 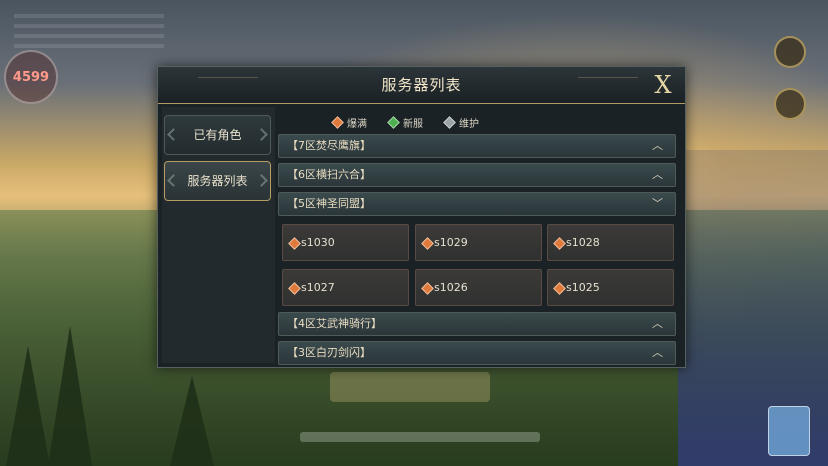 I want to click on zone-header-3: 【3区白刃剑闪】 ︿, so click(x=477, y=353).